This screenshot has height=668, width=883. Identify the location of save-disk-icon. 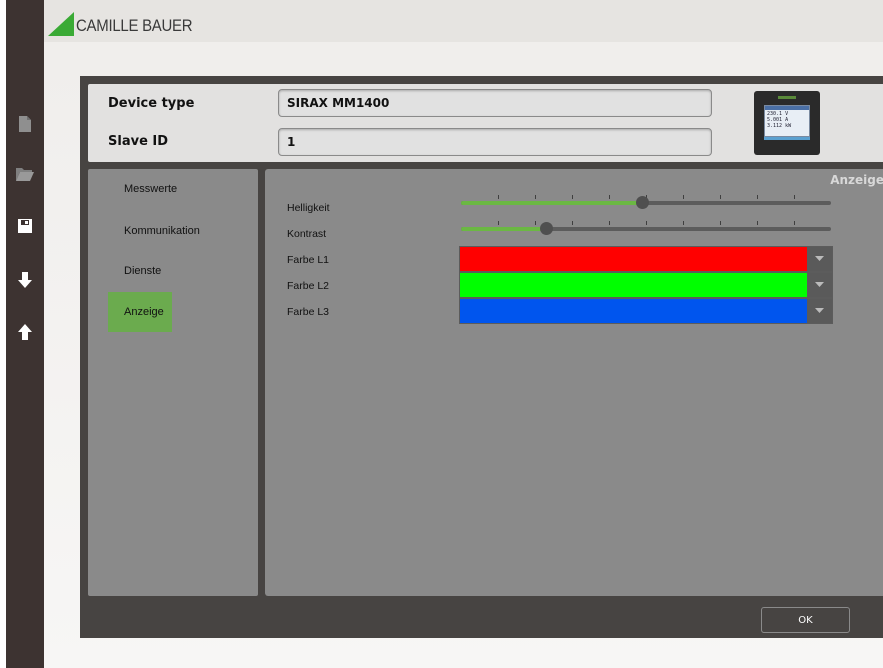
(25, 226).